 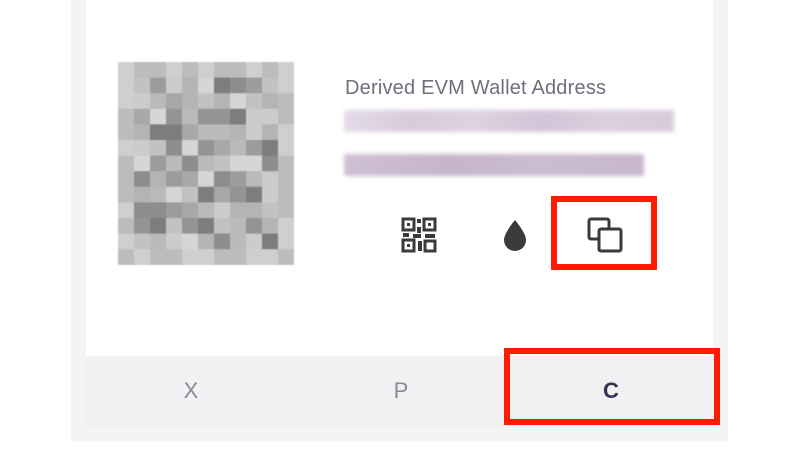 I want to click on show-qr-button, so click(x=419, y=235).